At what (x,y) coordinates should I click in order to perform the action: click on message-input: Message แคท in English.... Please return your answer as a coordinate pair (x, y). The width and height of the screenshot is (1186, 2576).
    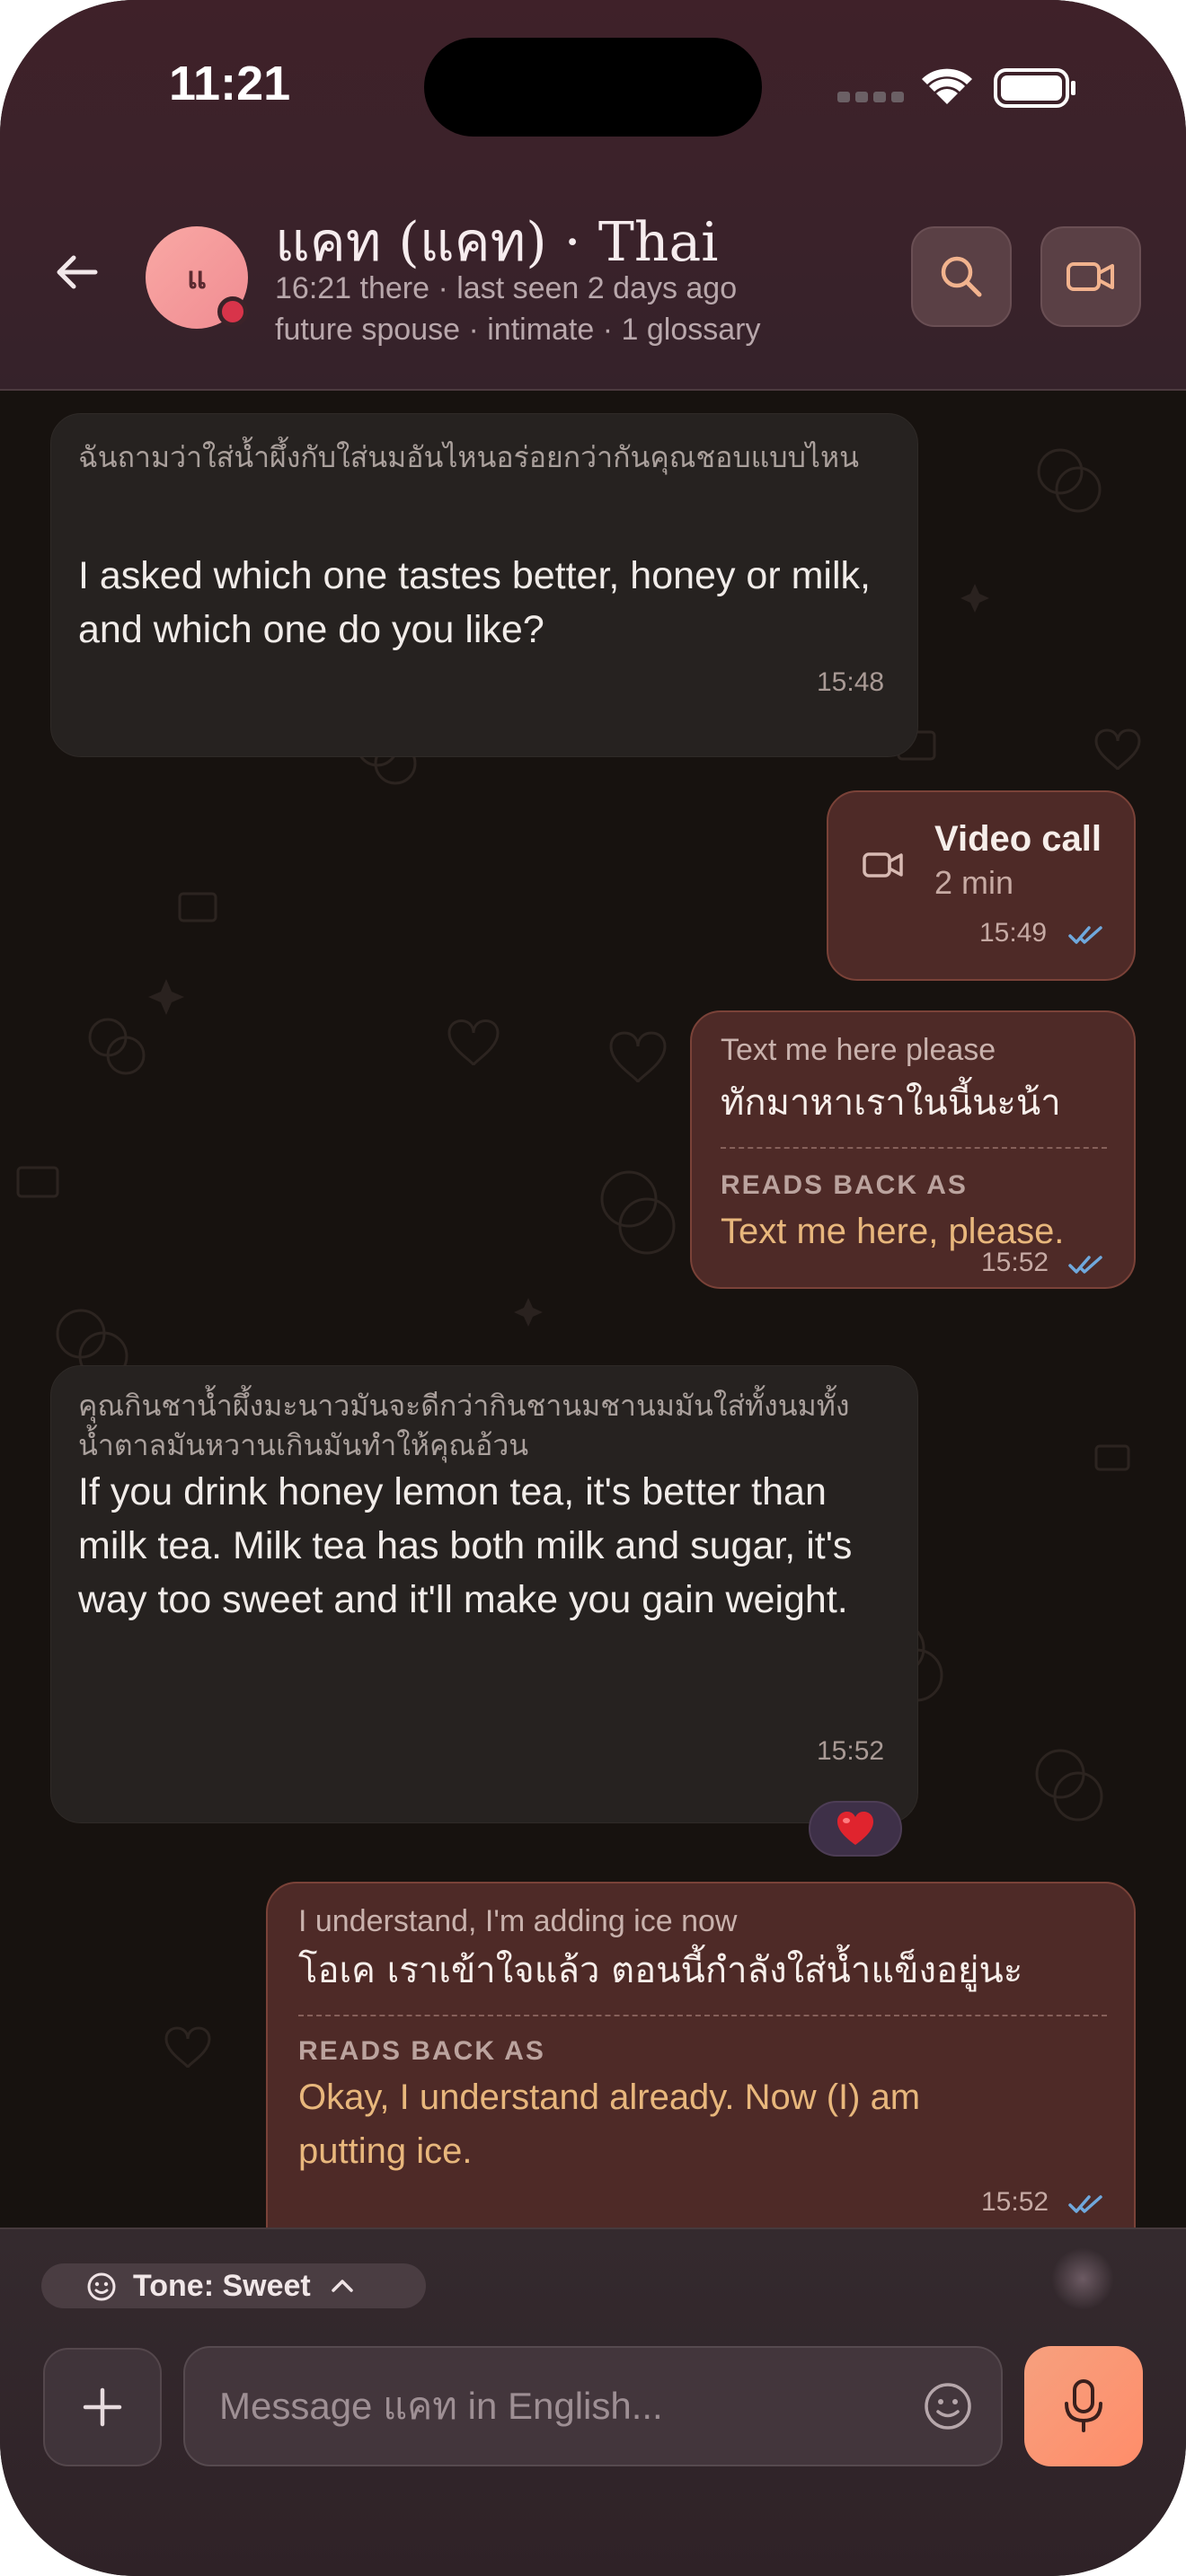
    Looking at the image, I should click on (593, 2406).